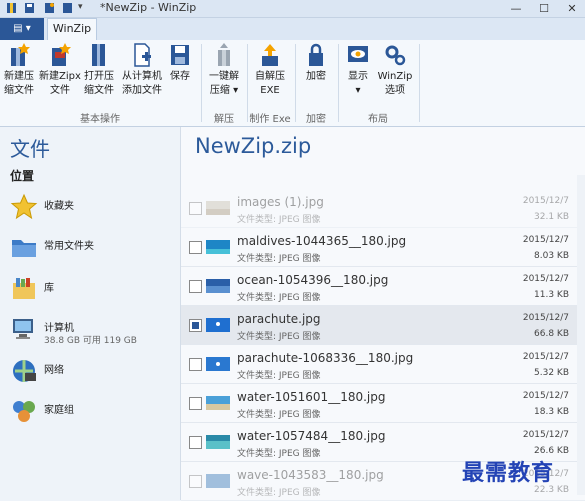  I want to click on group-label-unzip: 解压, so click(224, 119).